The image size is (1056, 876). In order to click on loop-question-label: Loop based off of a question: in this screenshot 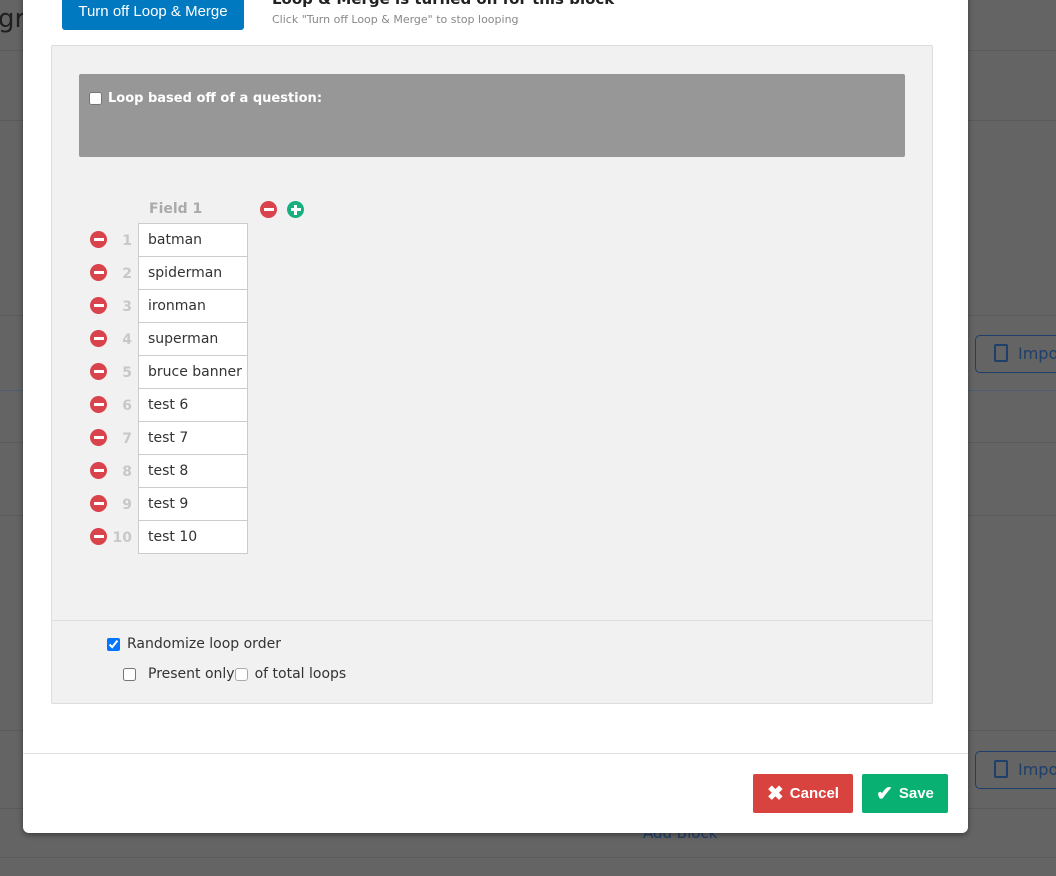, I will do `click(215, 98)`.